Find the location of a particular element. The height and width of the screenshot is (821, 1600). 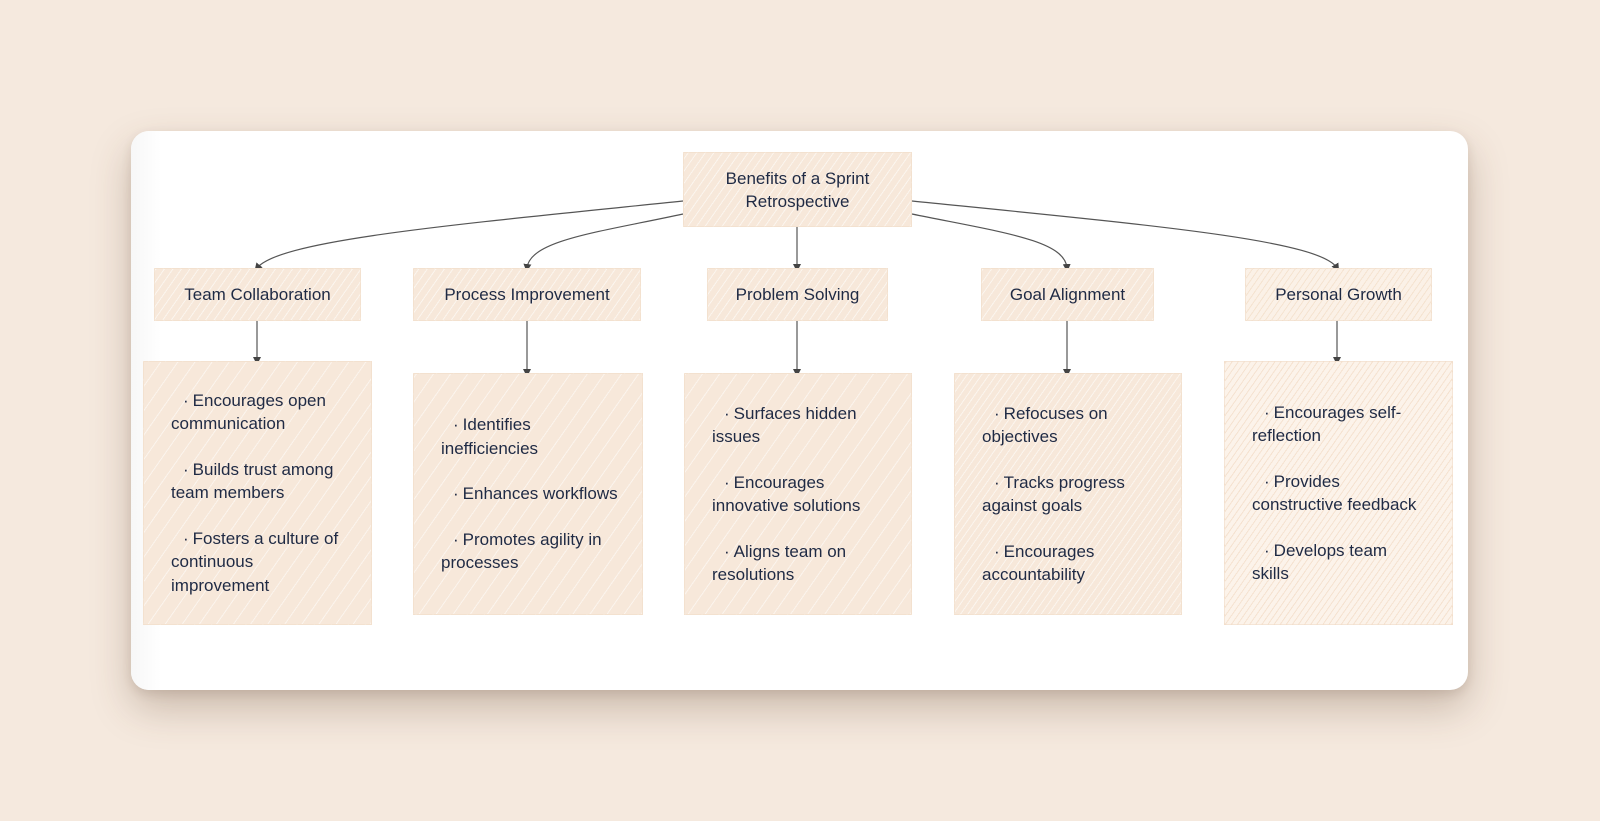

list-item: · Enhances workflows is located at coordinates (529, 494).